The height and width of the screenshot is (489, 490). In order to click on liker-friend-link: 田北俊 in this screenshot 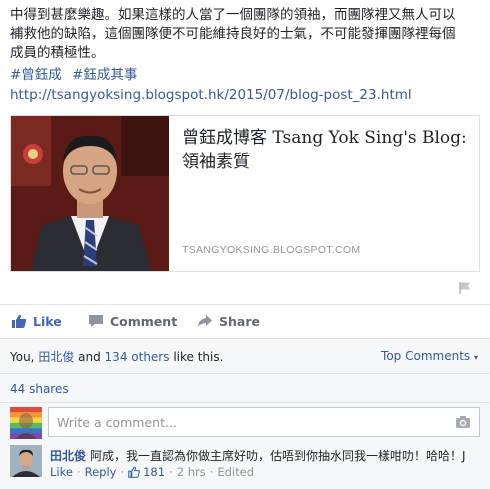, I will do `click(56, 357)`.